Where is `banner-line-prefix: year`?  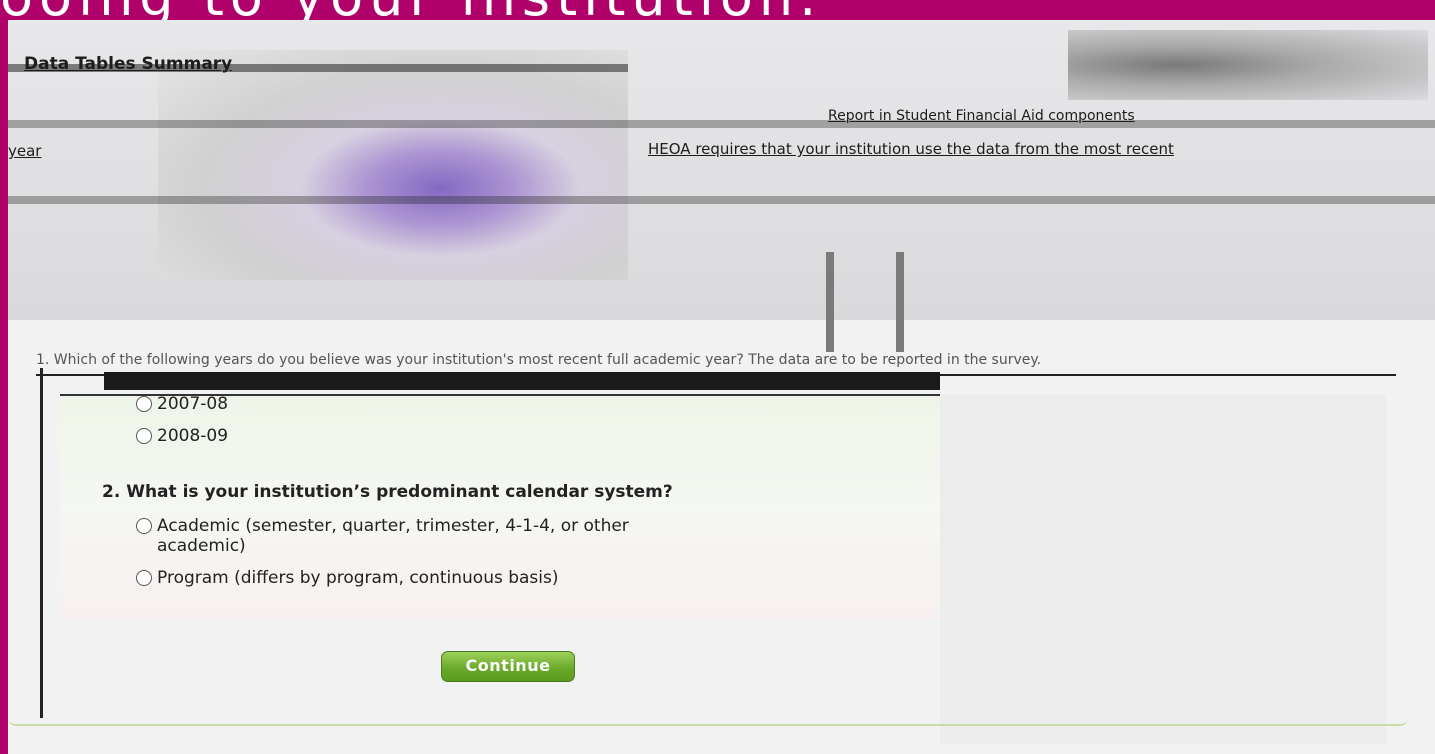 banner-line-prefix: year is located at coordinates (25, 151).